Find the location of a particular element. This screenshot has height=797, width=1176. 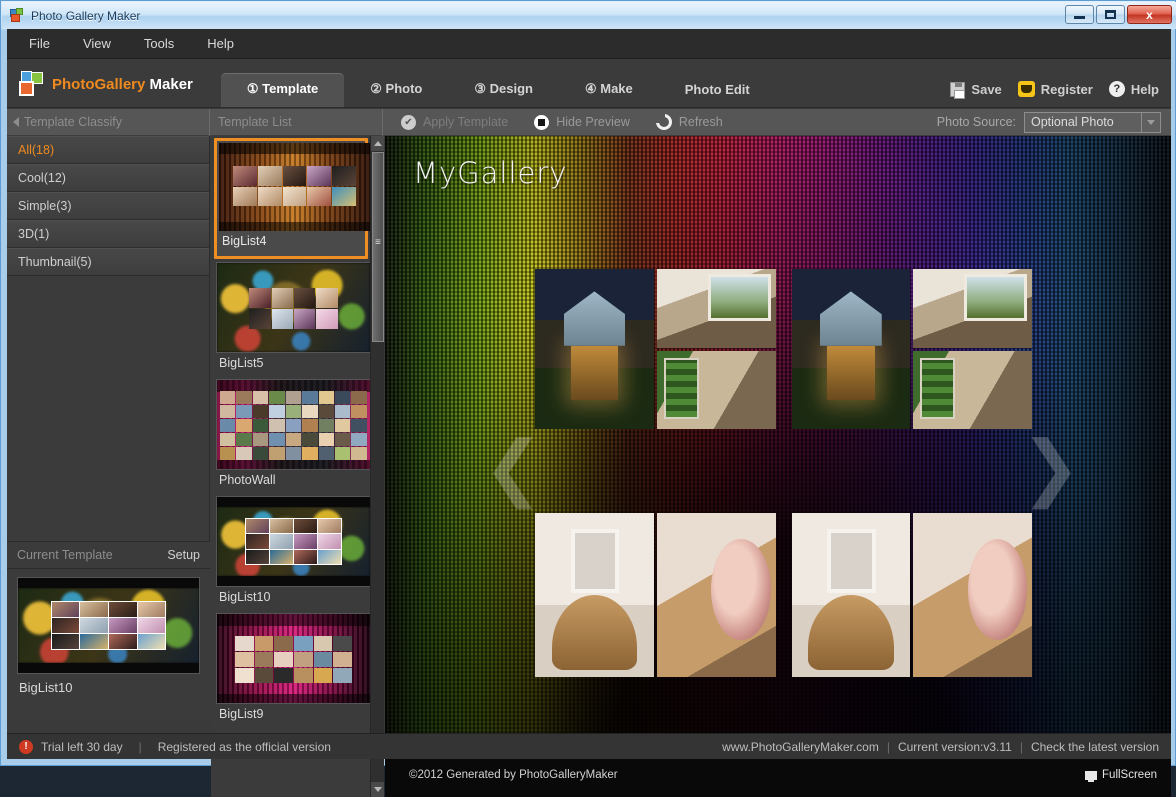

current-template-preview: BigList10 is located at coordinates (108, 645).